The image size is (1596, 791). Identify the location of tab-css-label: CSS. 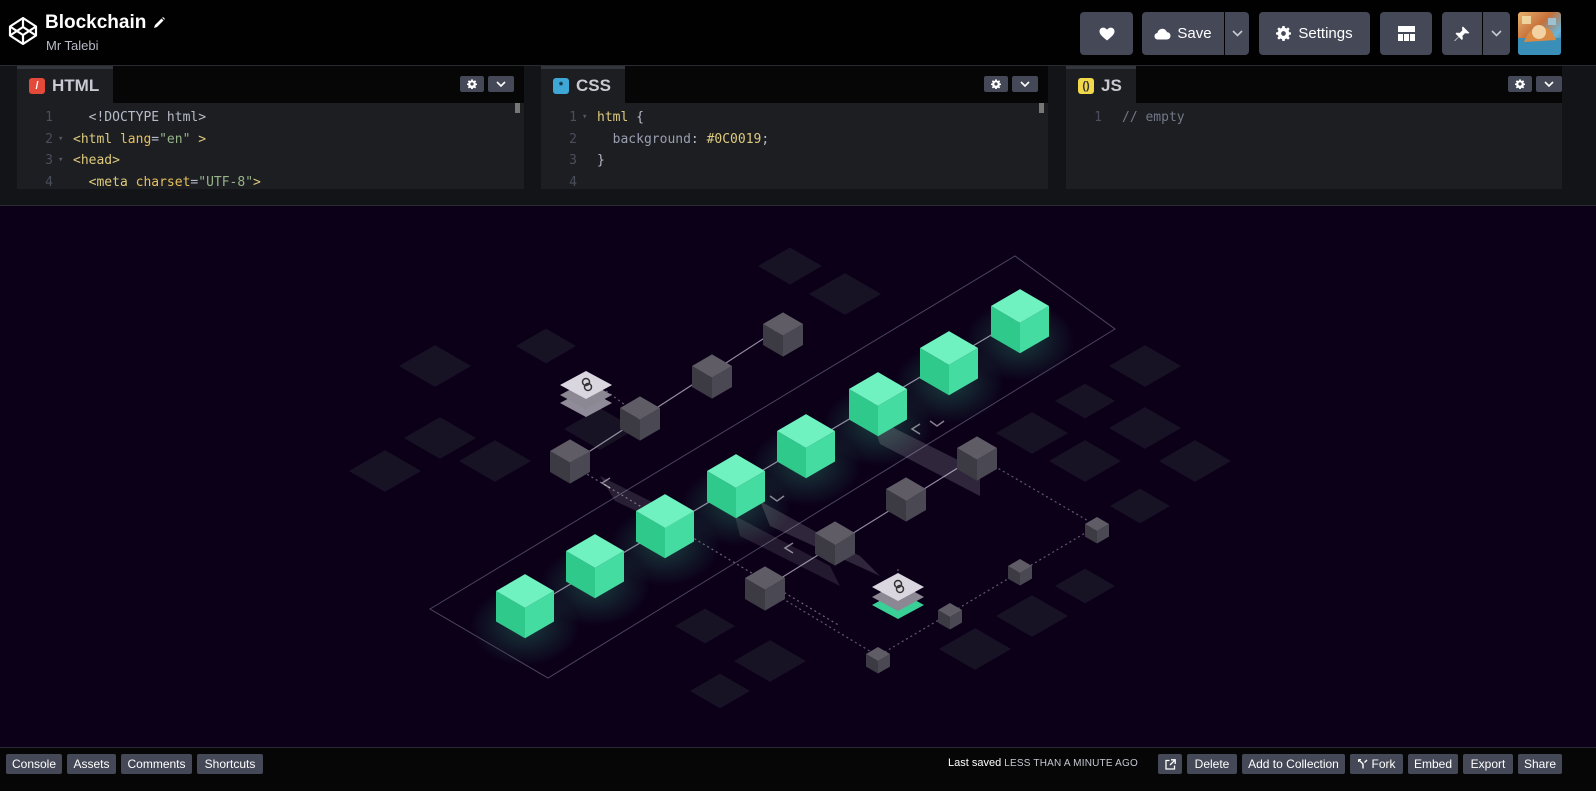
(593, 85).